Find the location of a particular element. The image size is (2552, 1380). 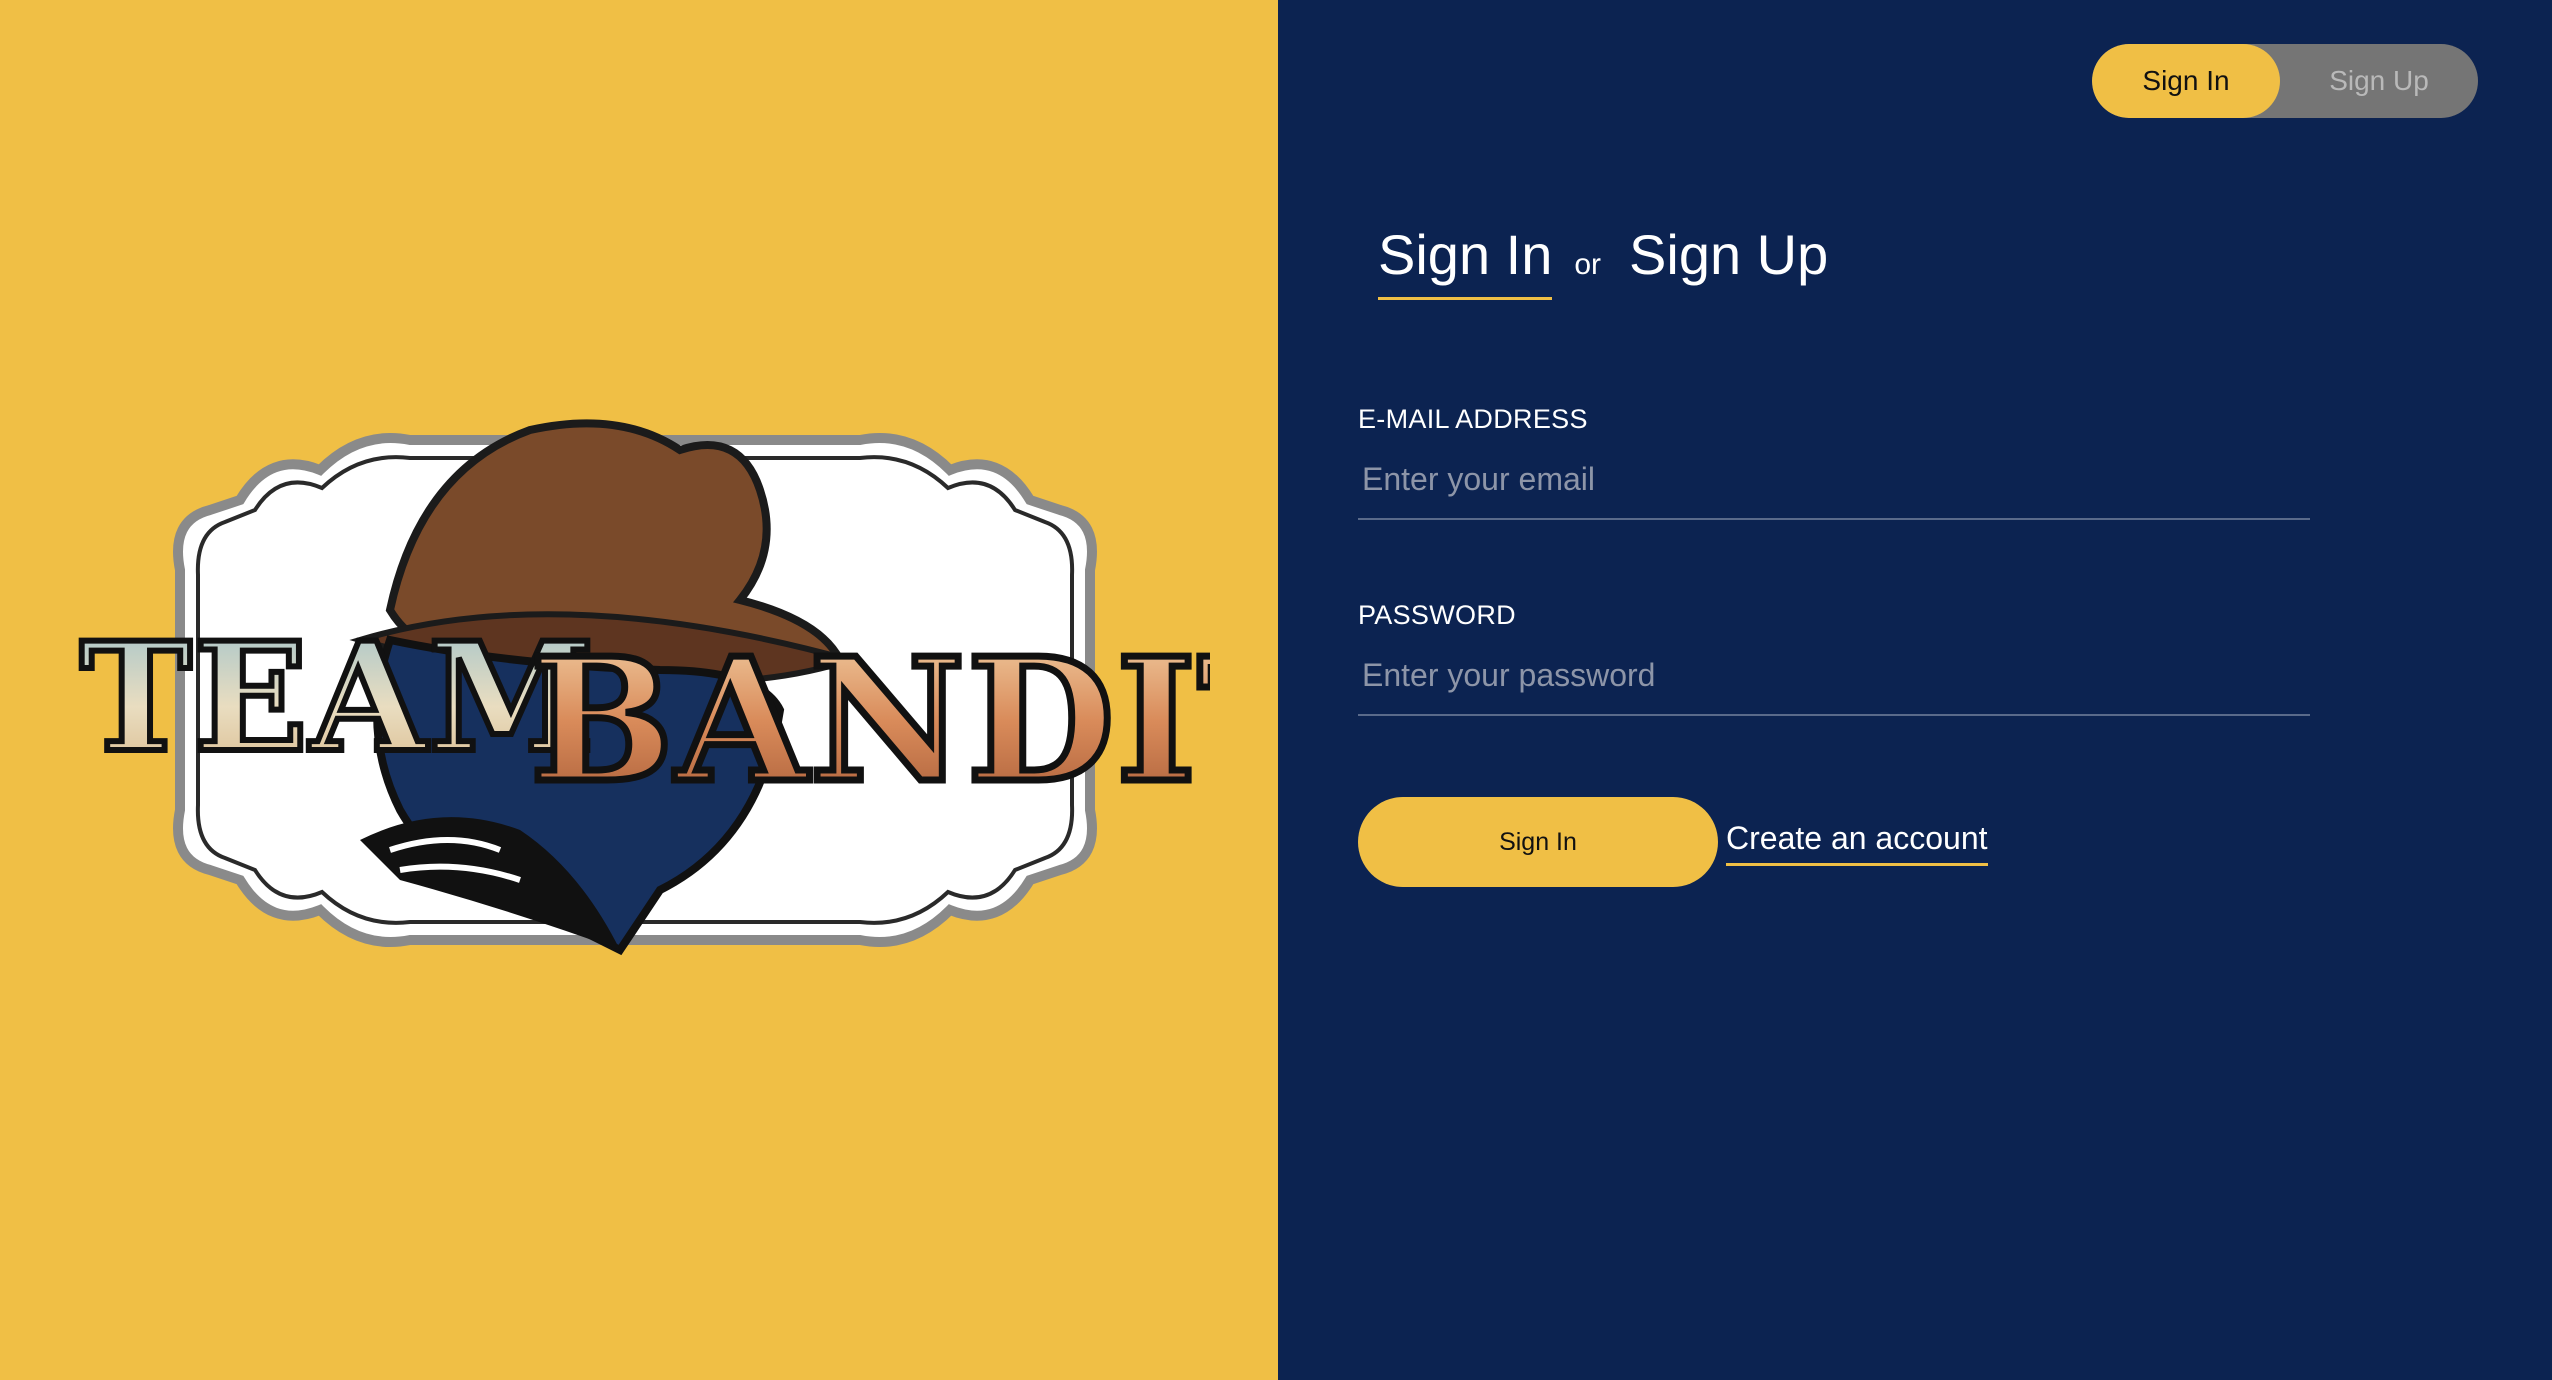

email-input is located at coordinates (1834, 486).